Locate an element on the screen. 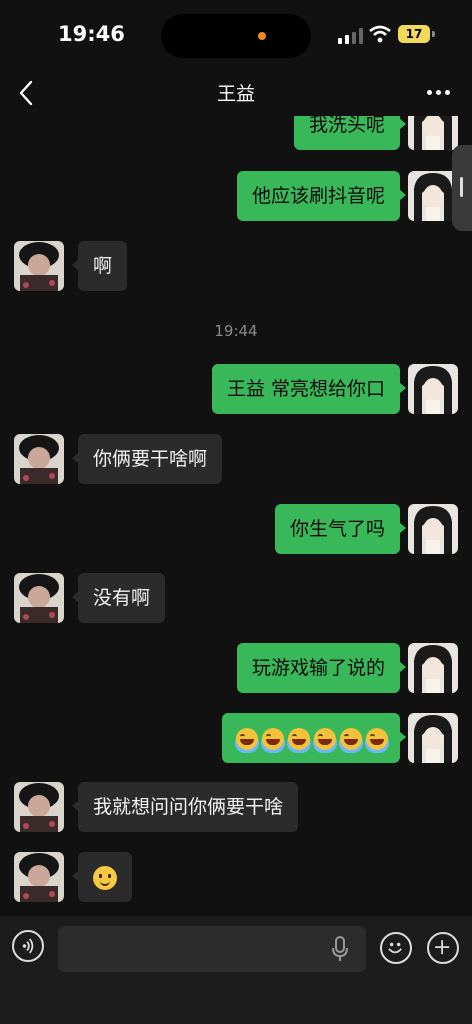  message-row-me: 他应该刷抖音呢 is located at coordinates (236, 196).